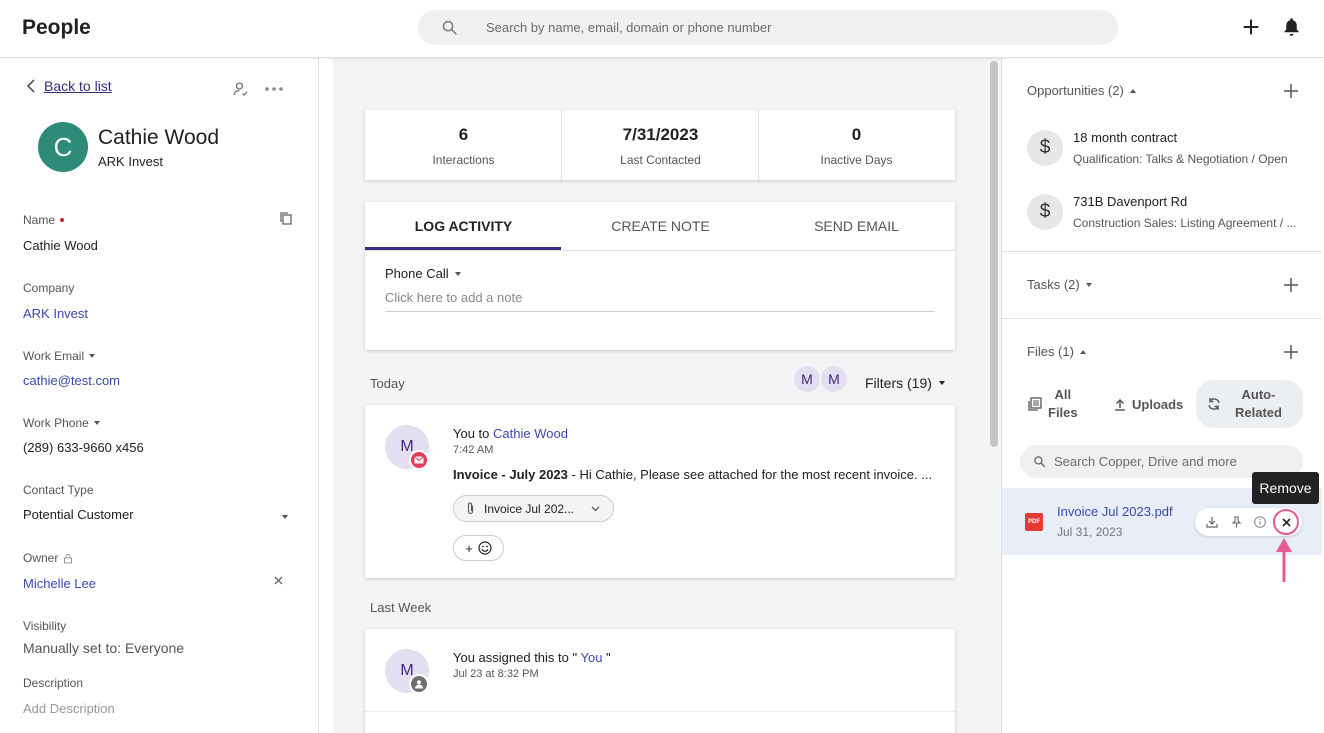  I want to click on remove-file-button, so click(1286, 522).